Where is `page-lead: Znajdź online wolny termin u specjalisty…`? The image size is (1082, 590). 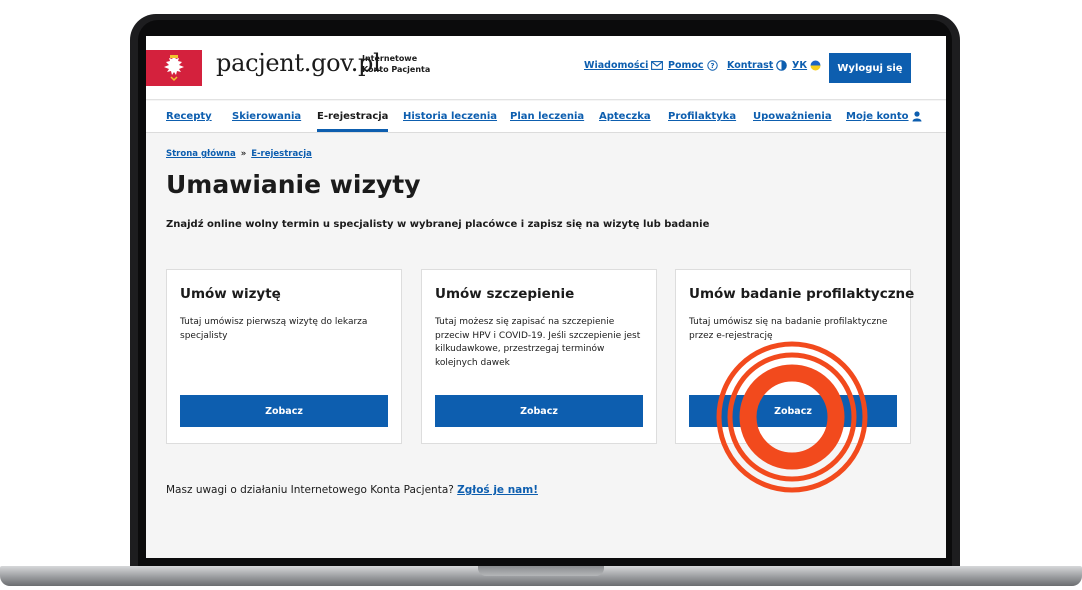
page-lead: Znajdź online wolny termin u specjalisty… is located at coordinates (438, 224).